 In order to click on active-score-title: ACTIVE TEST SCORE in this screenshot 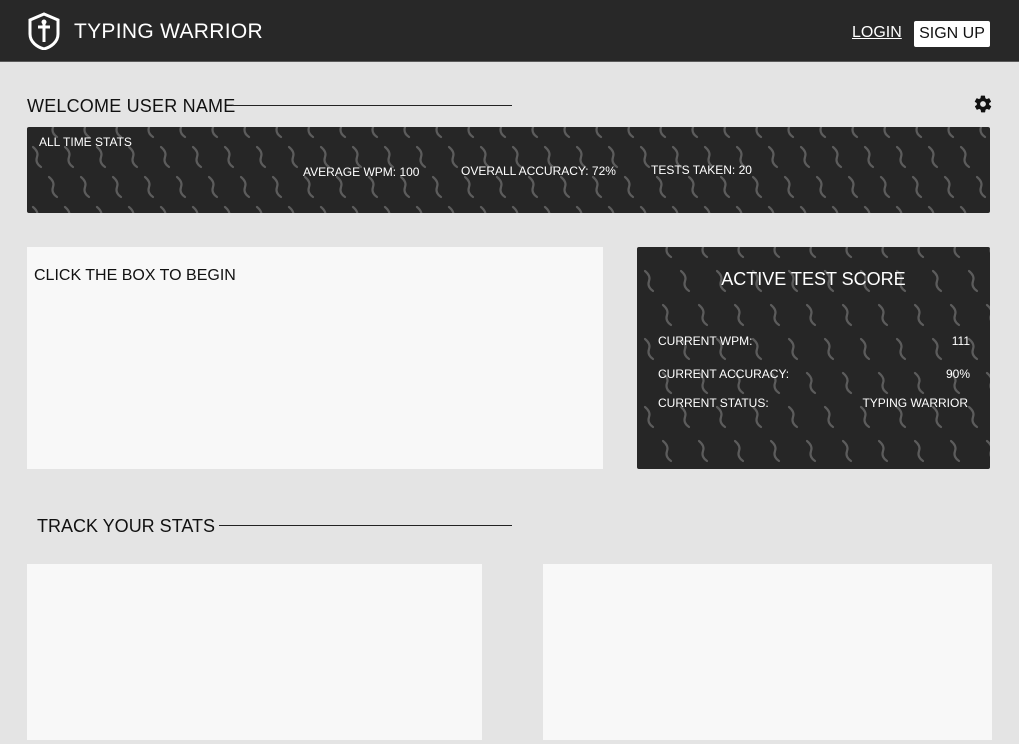, I will do `click(813, 279)`.